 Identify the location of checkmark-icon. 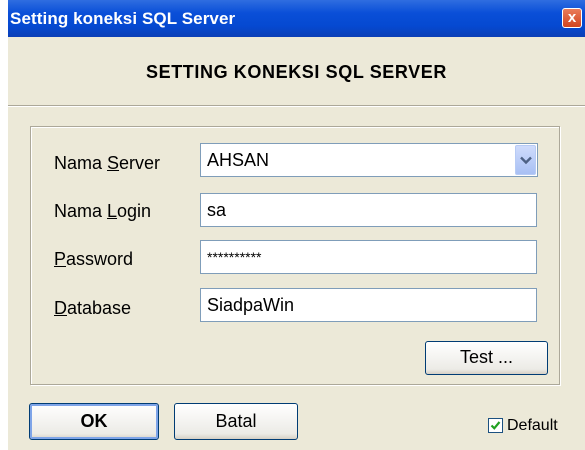
(495, 425).